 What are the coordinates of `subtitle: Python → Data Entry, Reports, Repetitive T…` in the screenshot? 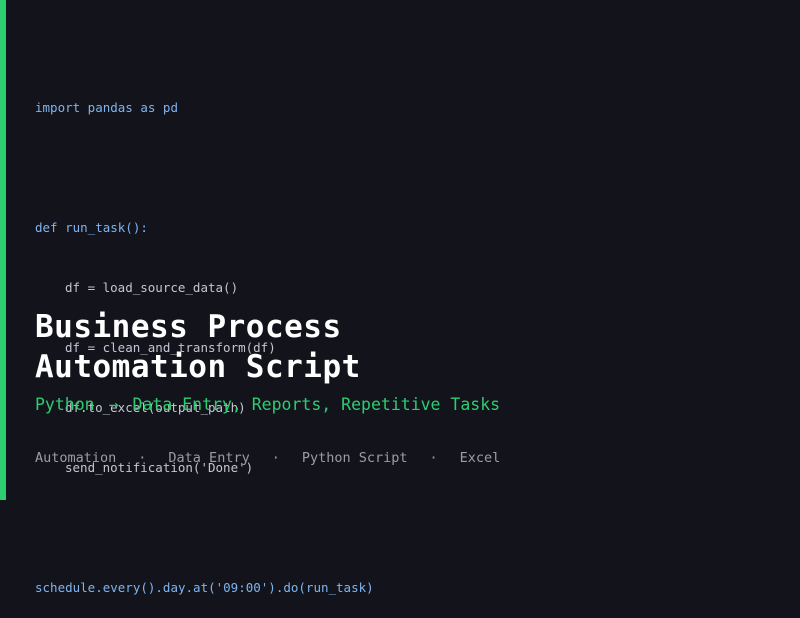 It's located at (267, 405).